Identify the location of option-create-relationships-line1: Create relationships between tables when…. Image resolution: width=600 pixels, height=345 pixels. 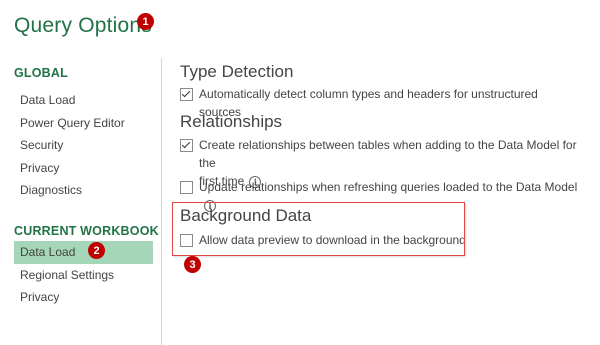
(388, 154).